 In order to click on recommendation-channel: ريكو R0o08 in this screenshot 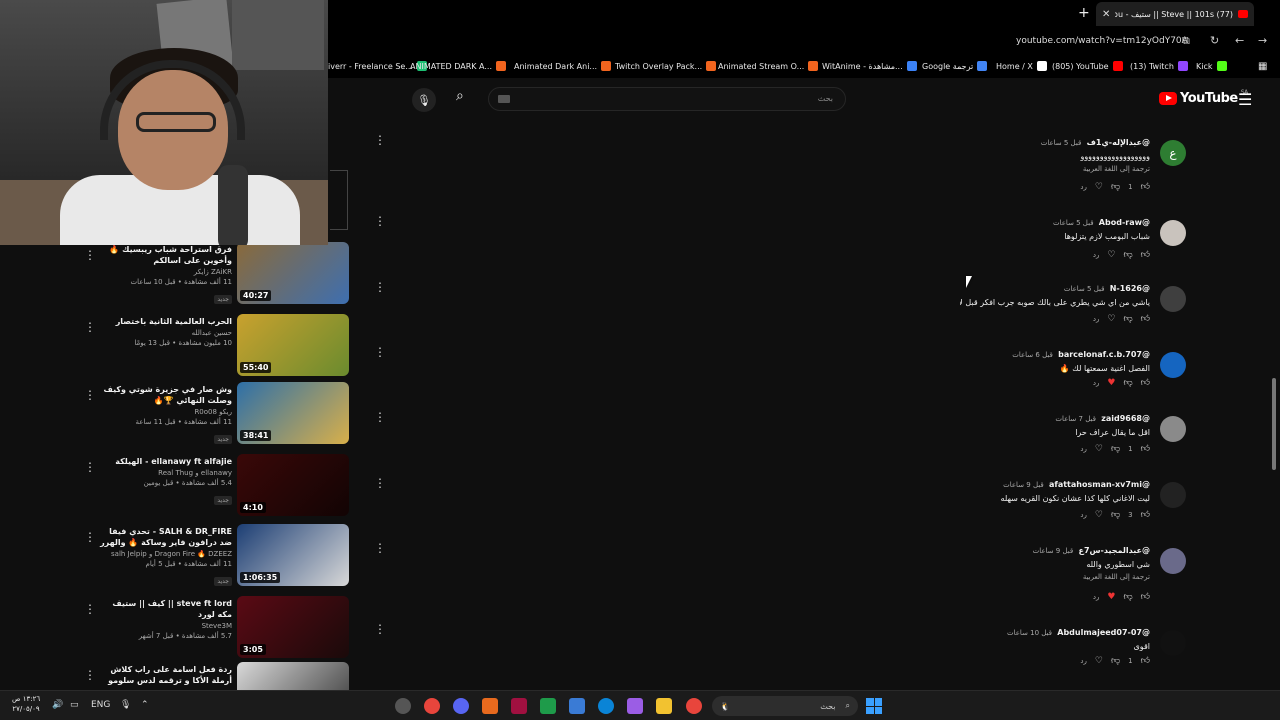, I will do `click(164, 412)`.